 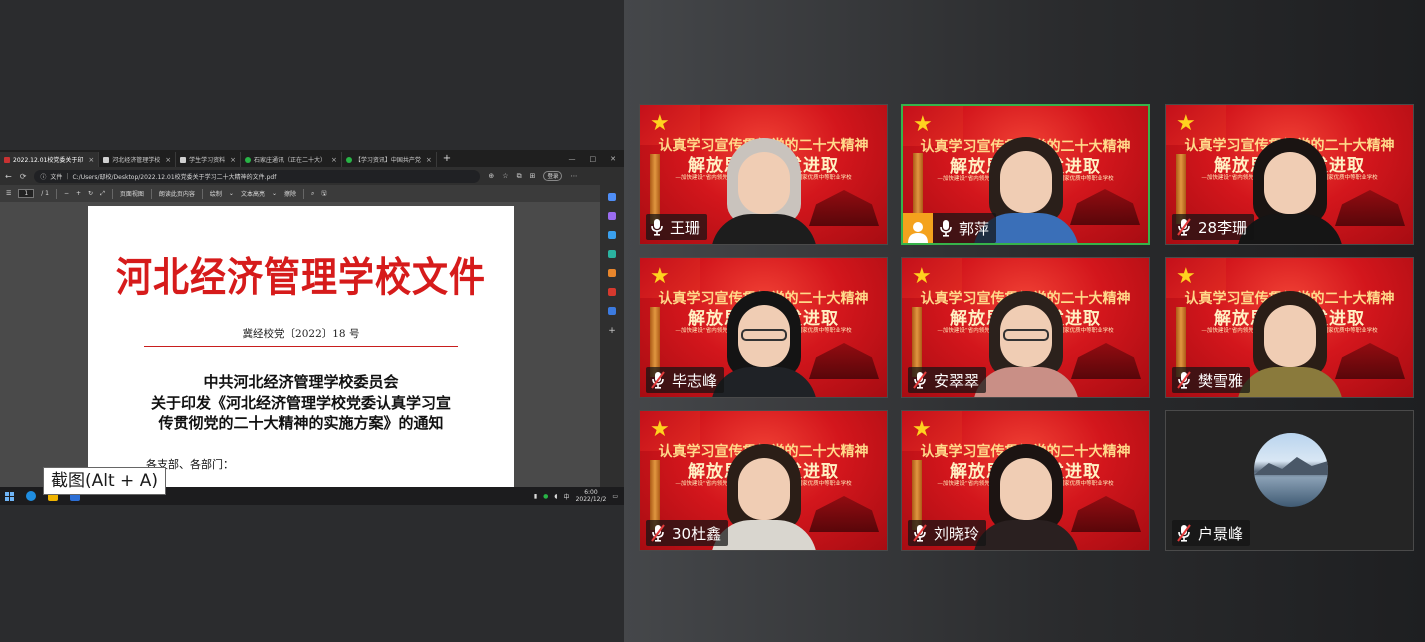 I want to click on browser-tab-study: 【学习资讯】中国共产党 ×, so click(x=389, y=159).